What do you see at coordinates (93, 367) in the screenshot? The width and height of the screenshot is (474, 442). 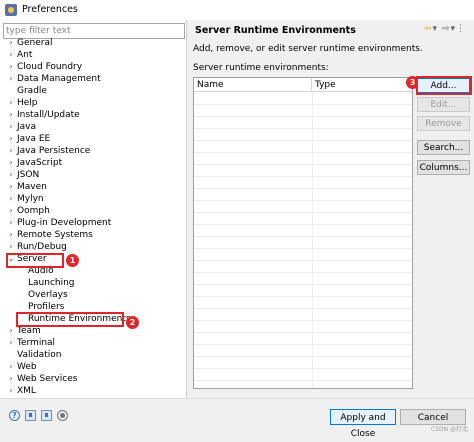 I see `tree-item: › Web` at bounding box center [93, 367].